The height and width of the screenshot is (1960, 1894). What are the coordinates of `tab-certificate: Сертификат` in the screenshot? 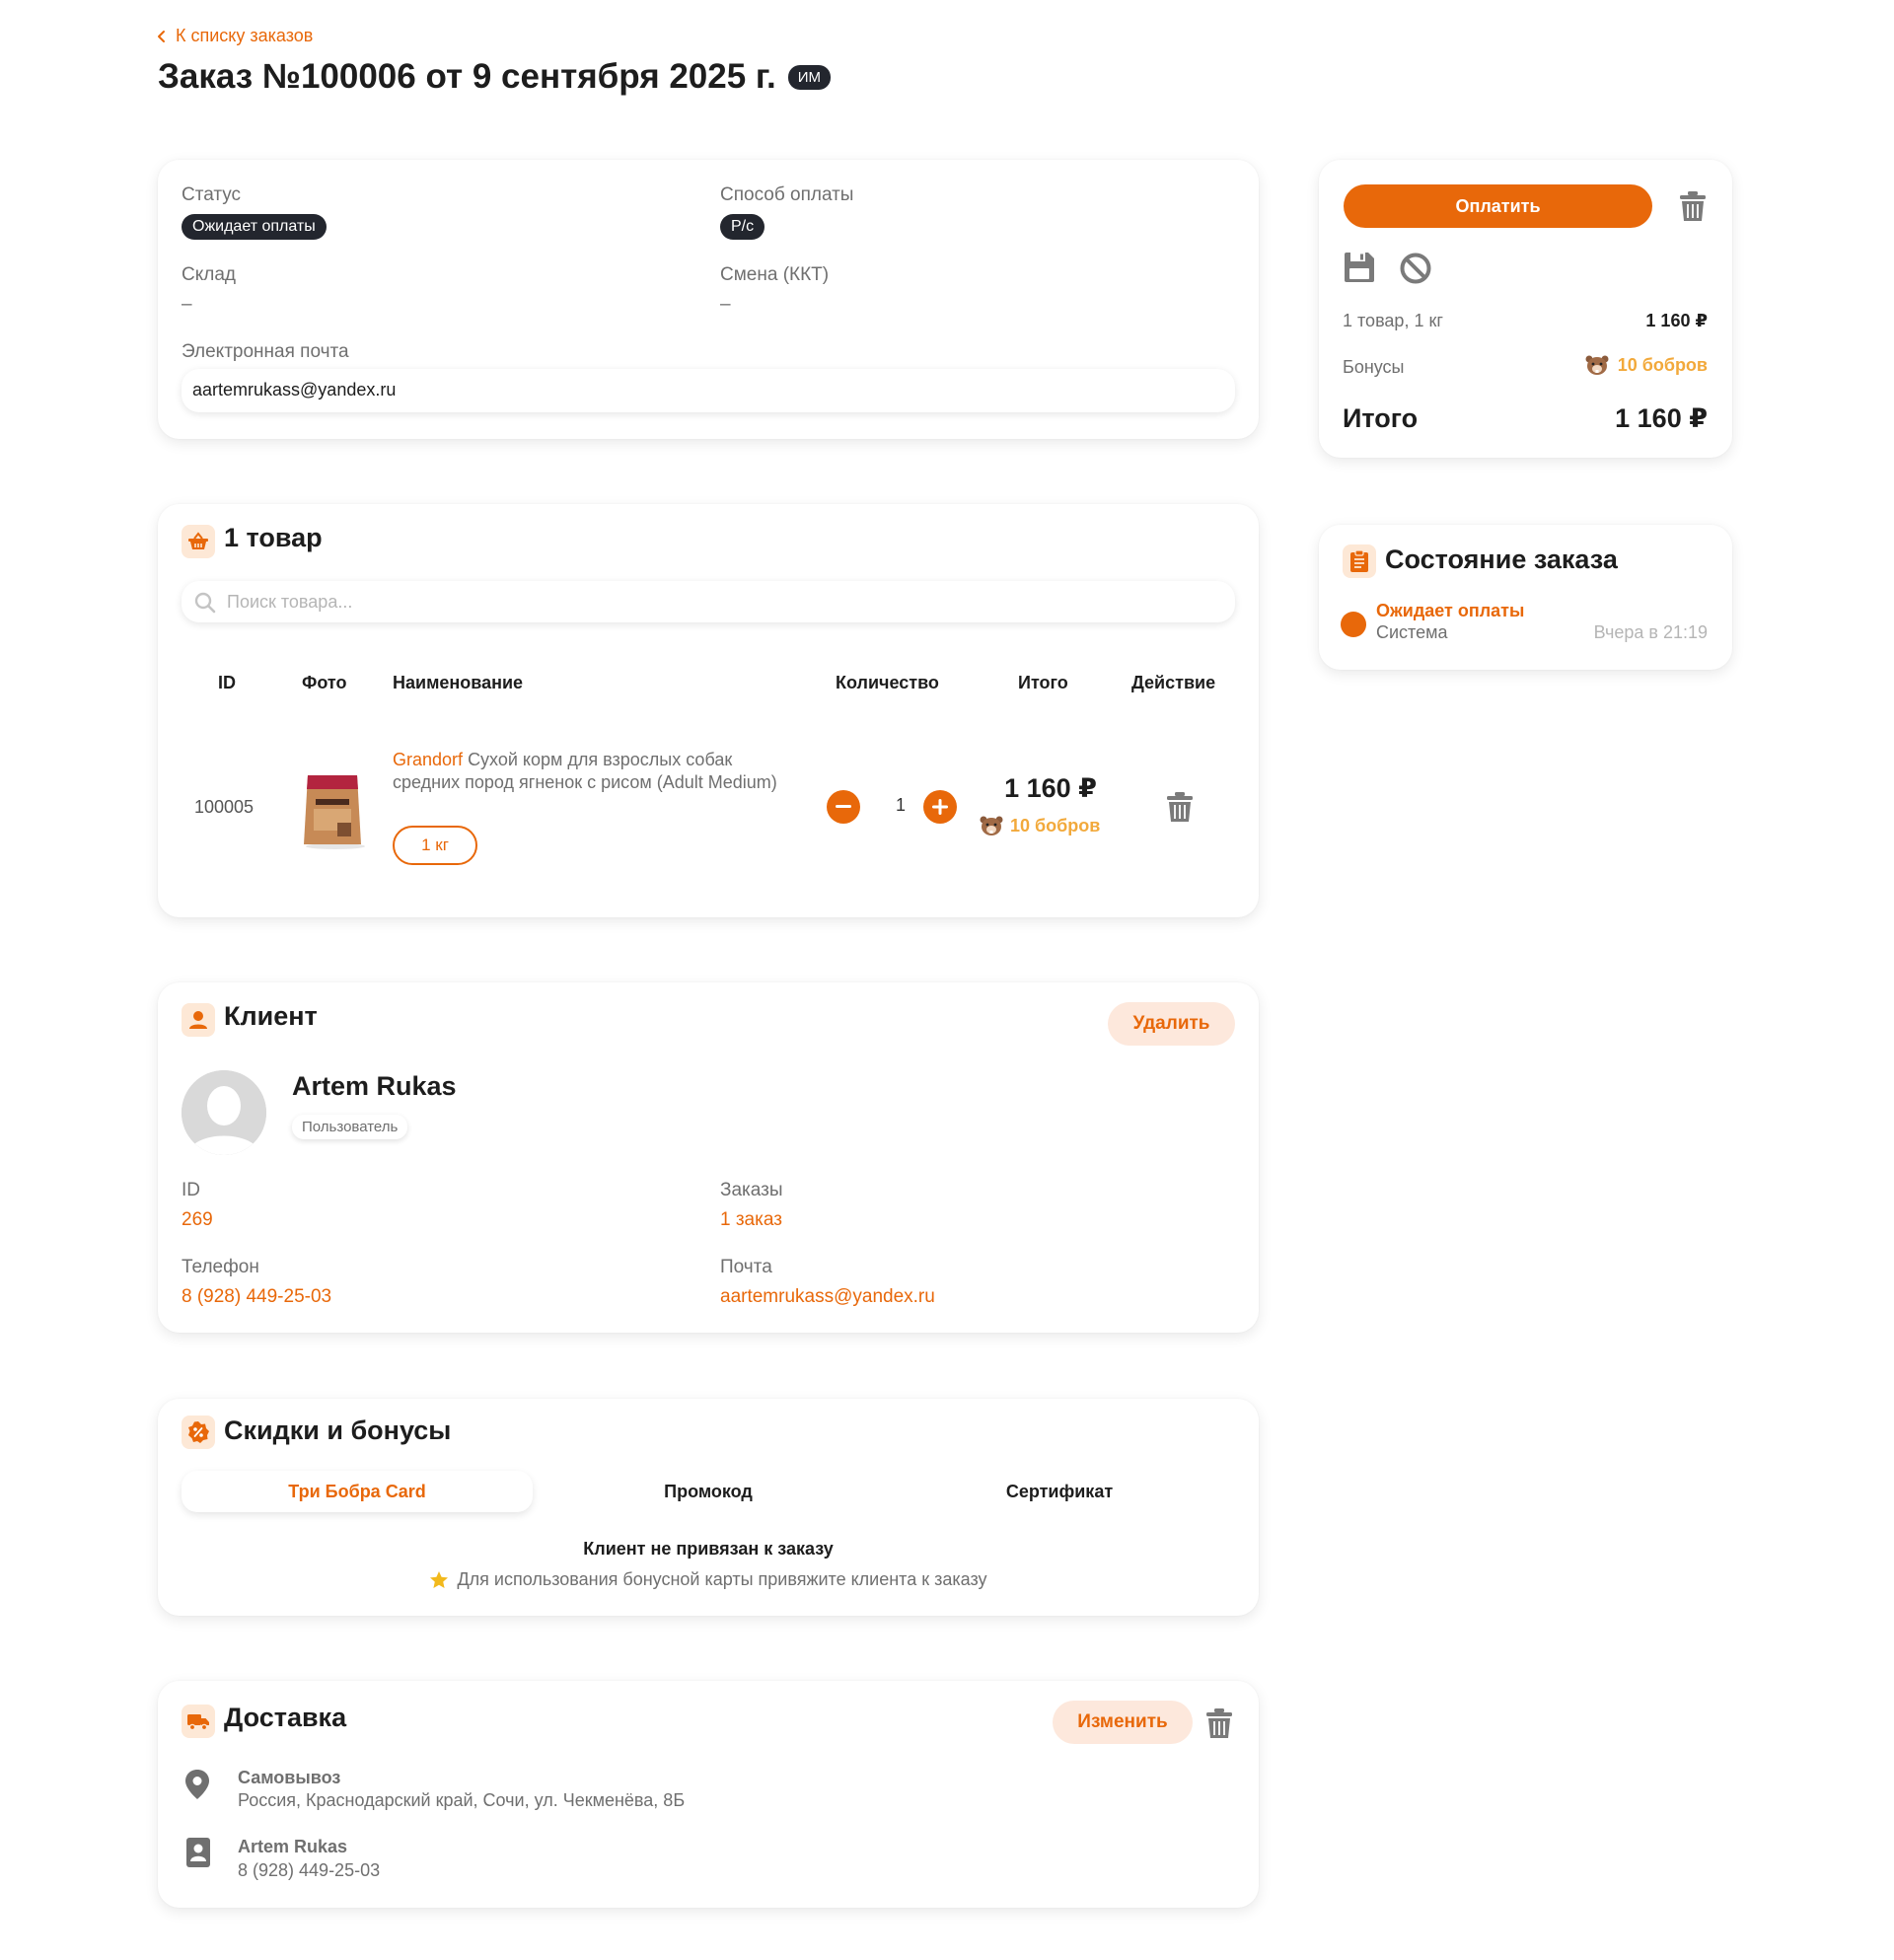 It's located at (1059, 1491).